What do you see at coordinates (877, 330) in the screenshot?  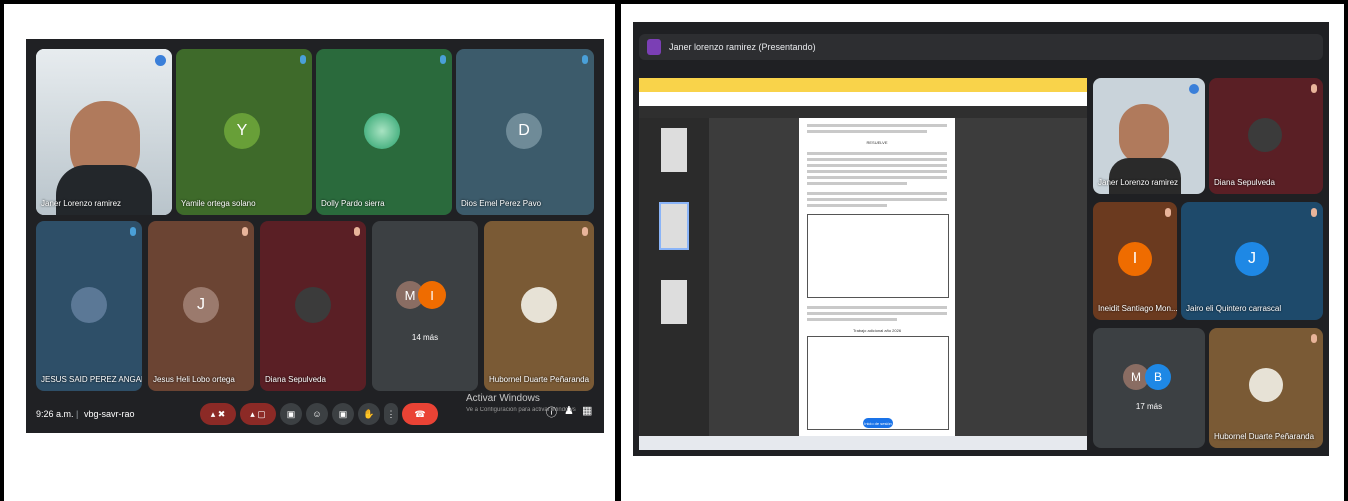 I see `document-table-heading: Trabajo adicional año 2026` at bounding box center [877, 330].